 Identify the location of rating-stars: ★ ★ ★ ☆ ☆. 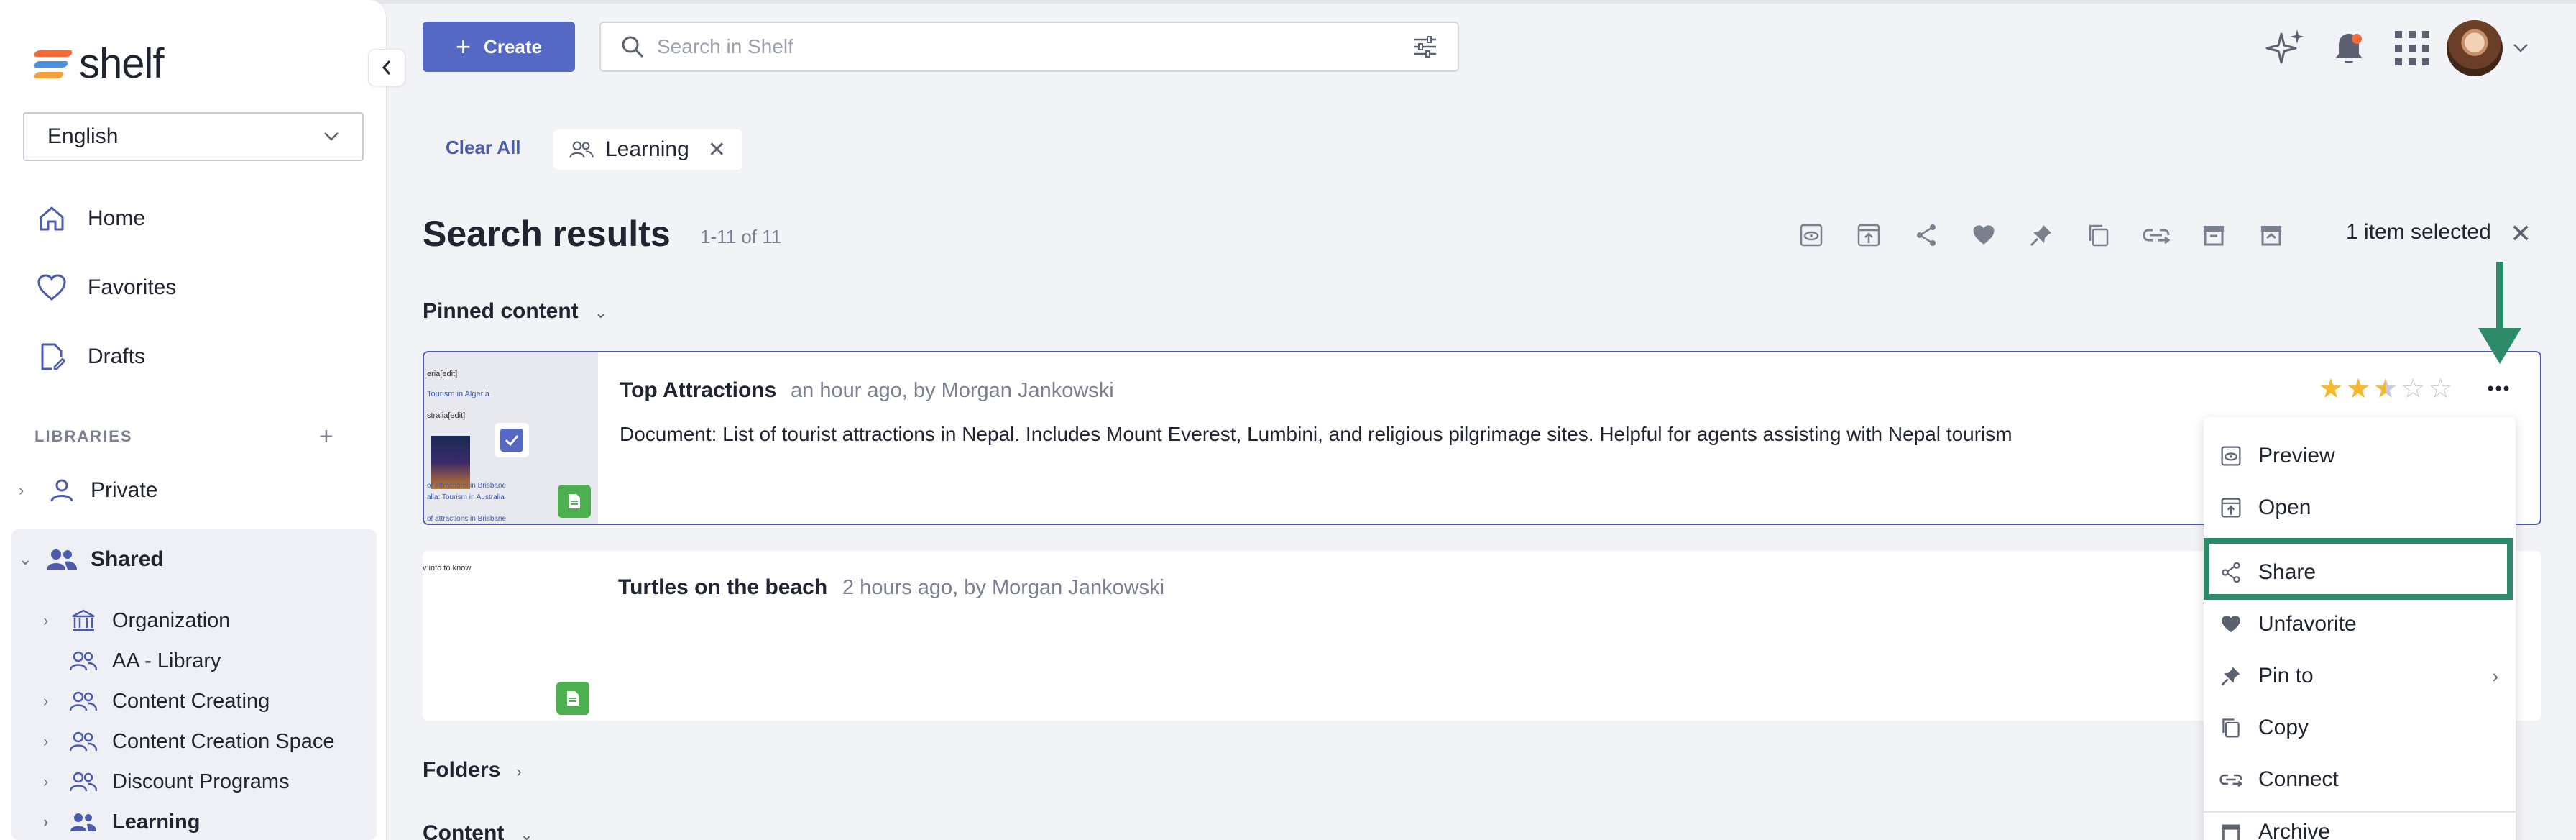
(2387, 389).